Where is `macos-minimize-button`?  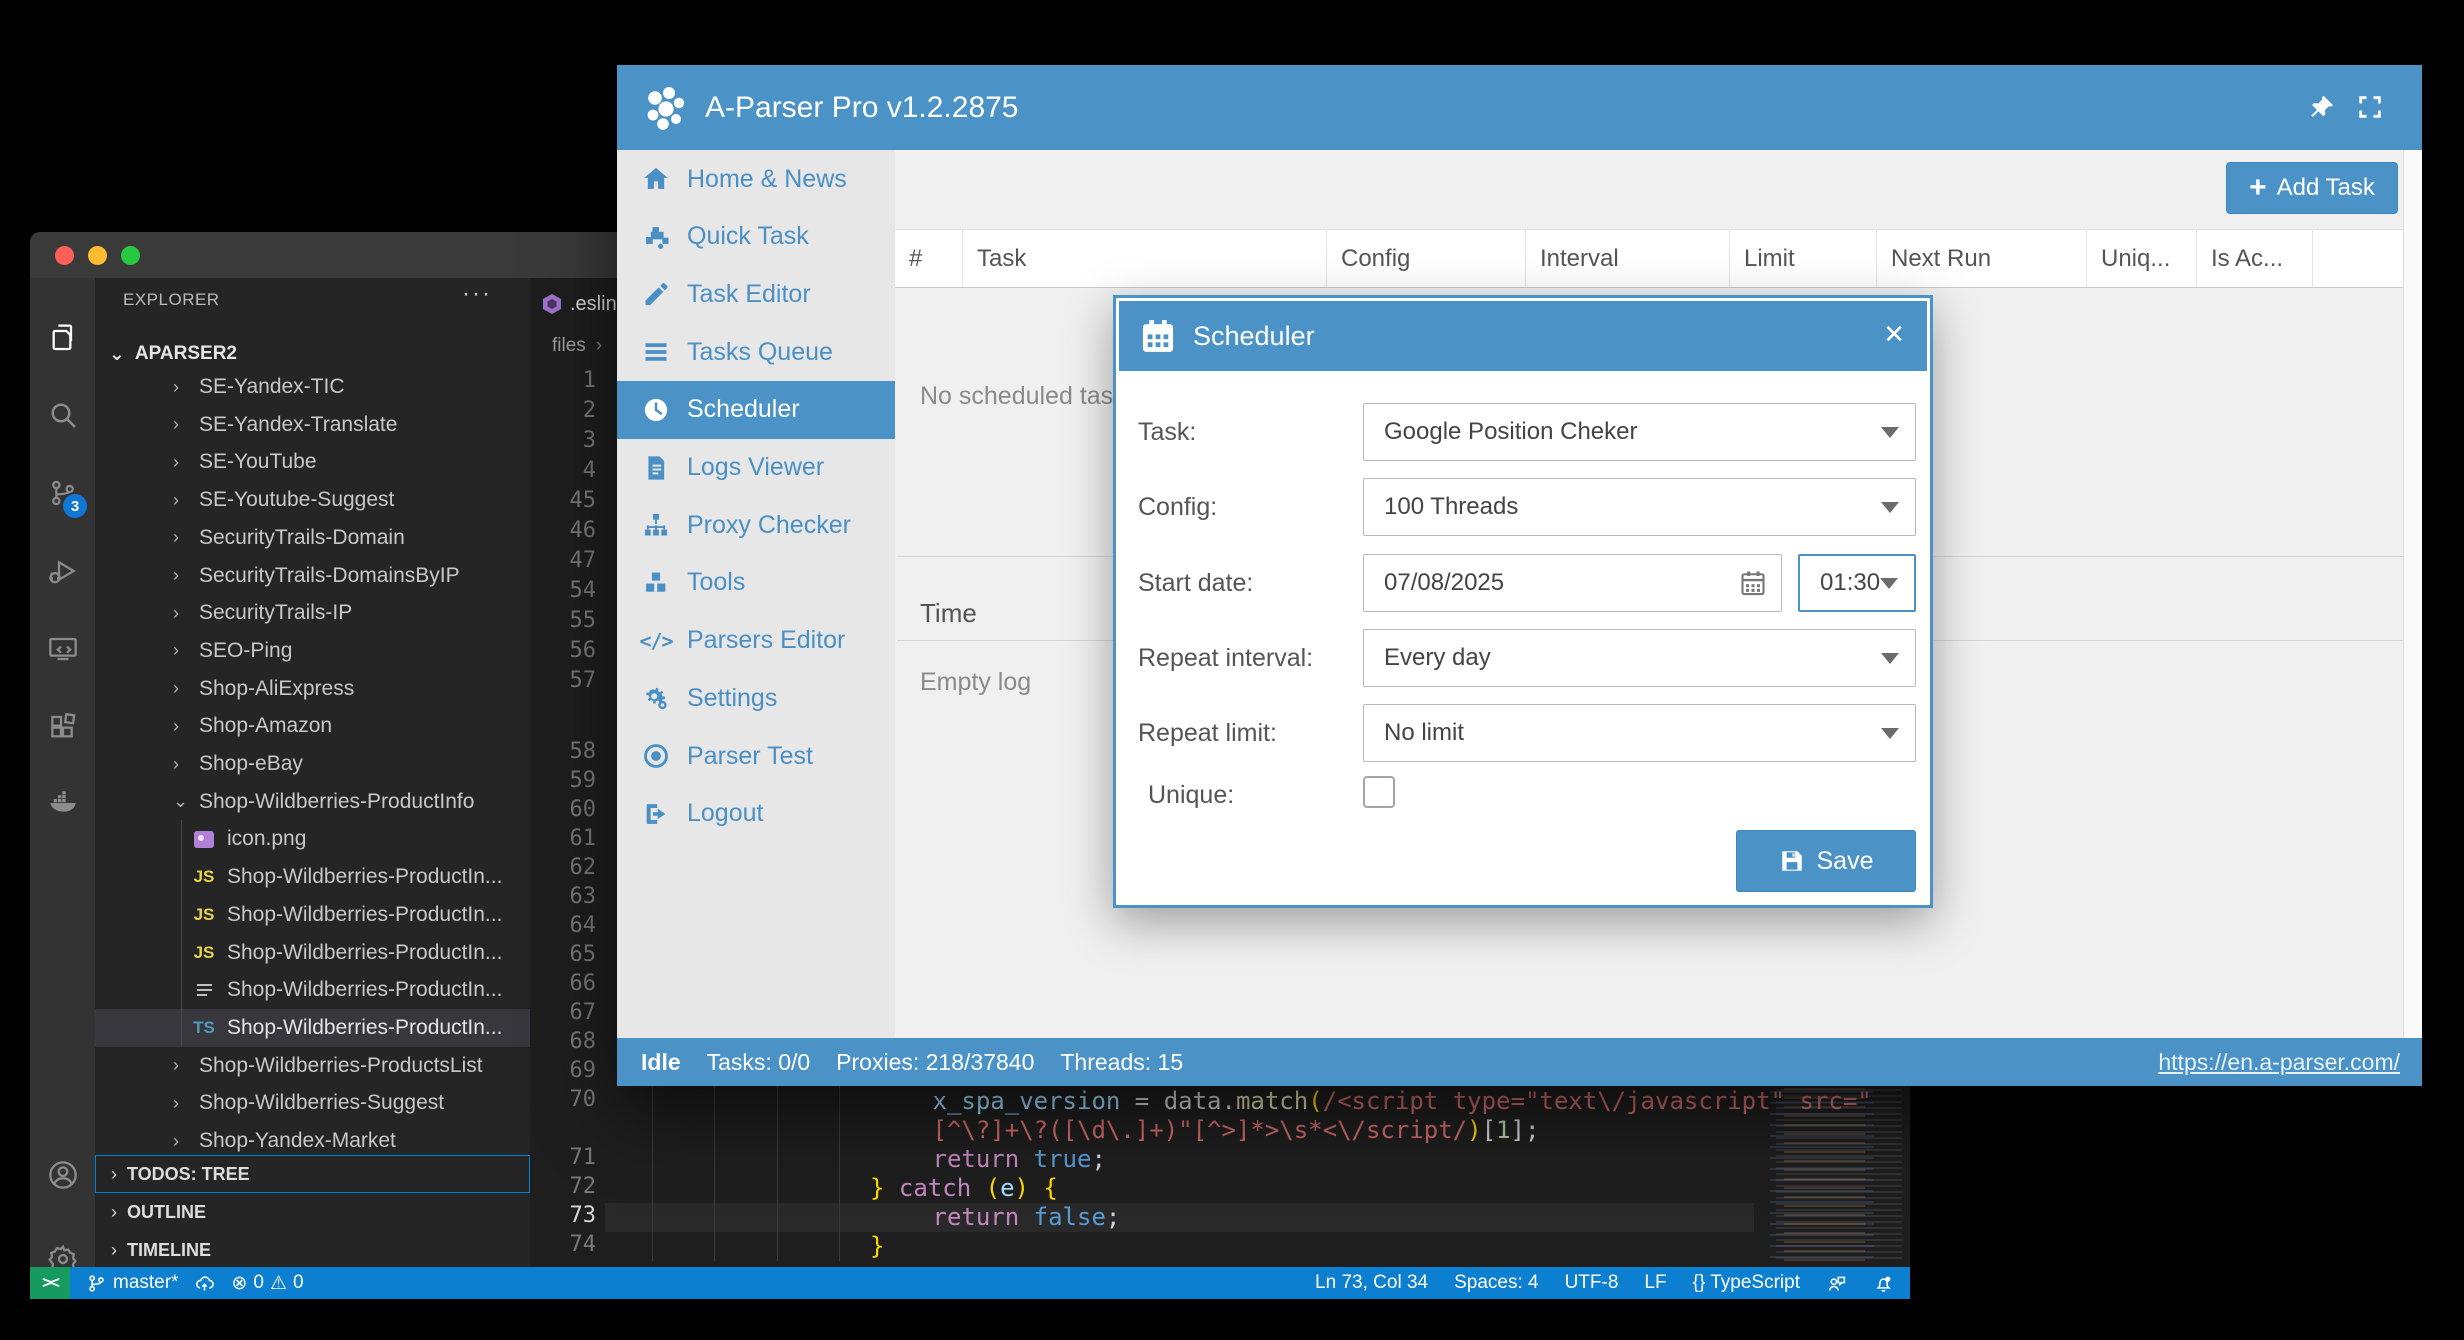 macos-minimize-button is located at coordinates (97, 255).